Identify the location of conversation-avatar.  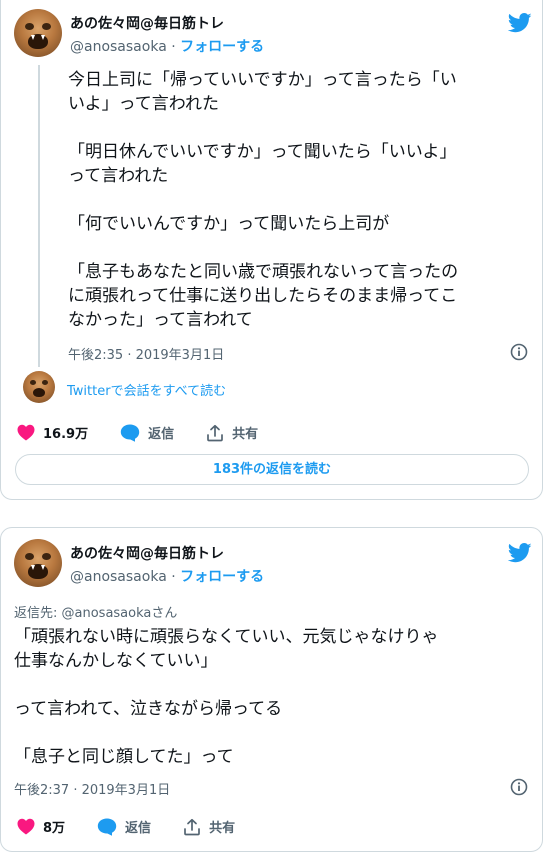
(39, 387).